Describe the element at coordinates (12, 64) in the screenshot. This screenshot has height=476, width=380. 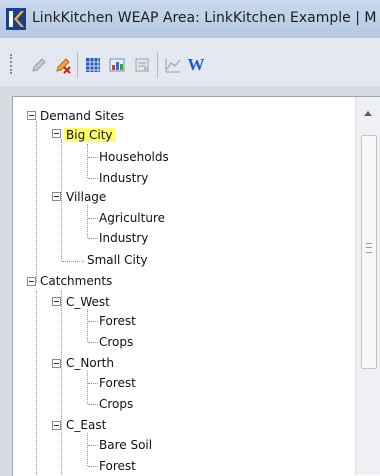
I see `toolbar-grip` at that location.